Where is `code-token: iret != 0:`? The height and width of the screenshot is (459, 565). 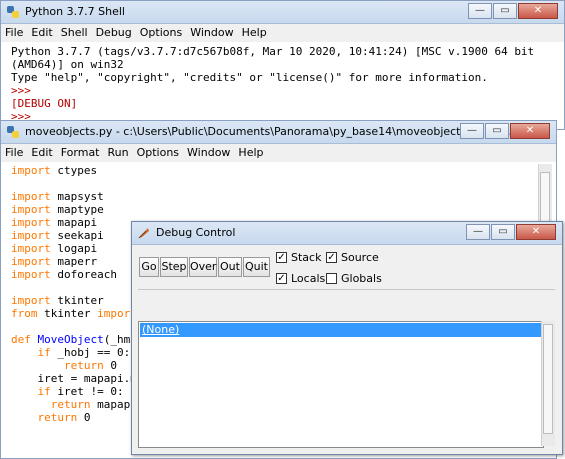 code-token: iret != 0: is located at coordinates (87, 391).